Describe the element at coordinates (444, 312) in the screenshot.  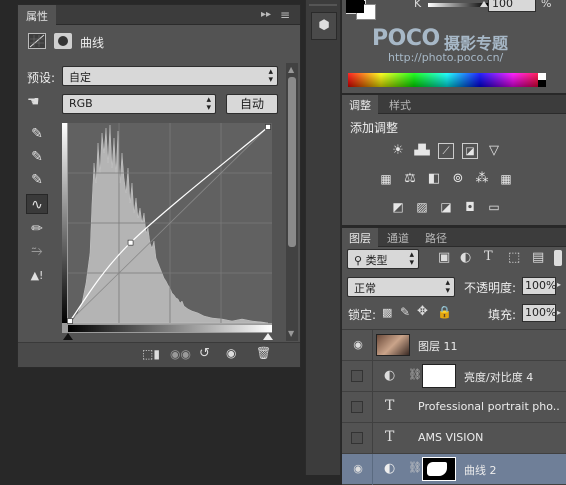
I see `lock-all-icon: 🔒` at that location.